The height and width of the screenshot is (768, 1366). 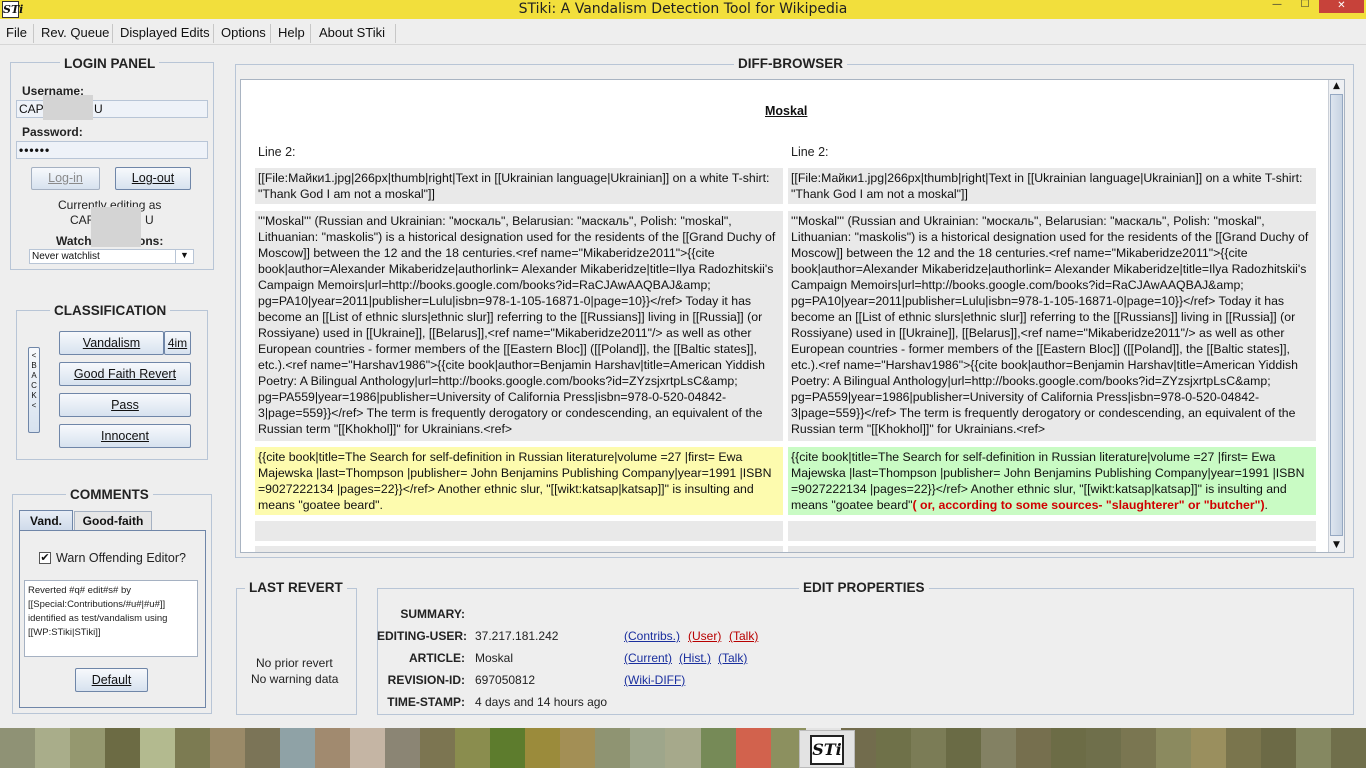 What do you see at coordinates (652, 636) in the screenshot?
I see `contribs-link: (Contribs.)` at bounding box center [652, 636].